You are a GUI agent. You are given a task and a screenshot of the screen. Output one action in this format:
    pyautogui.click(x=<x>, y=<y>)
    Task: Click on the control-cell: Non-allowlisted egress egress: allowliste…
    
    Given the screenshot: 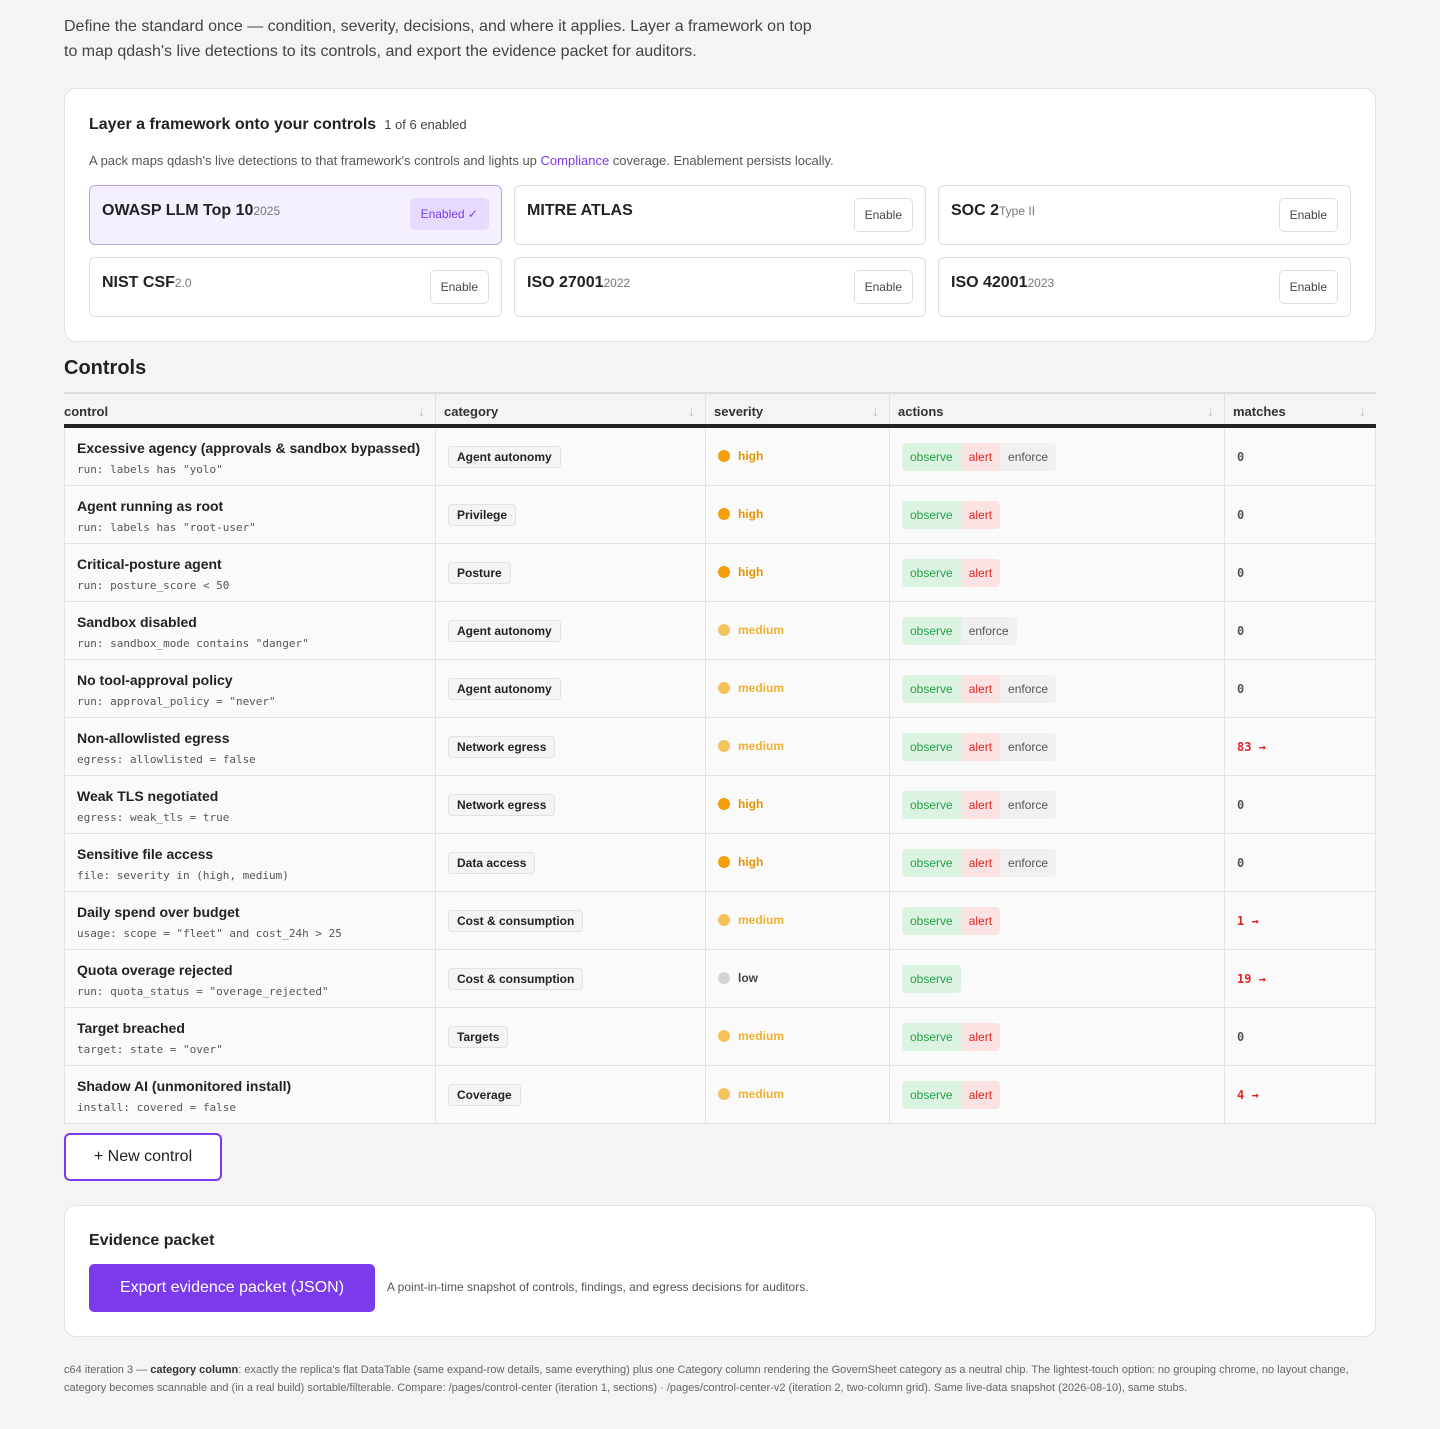 What is the action you would take?
    pyautogui.click(x=249, y=746)
    